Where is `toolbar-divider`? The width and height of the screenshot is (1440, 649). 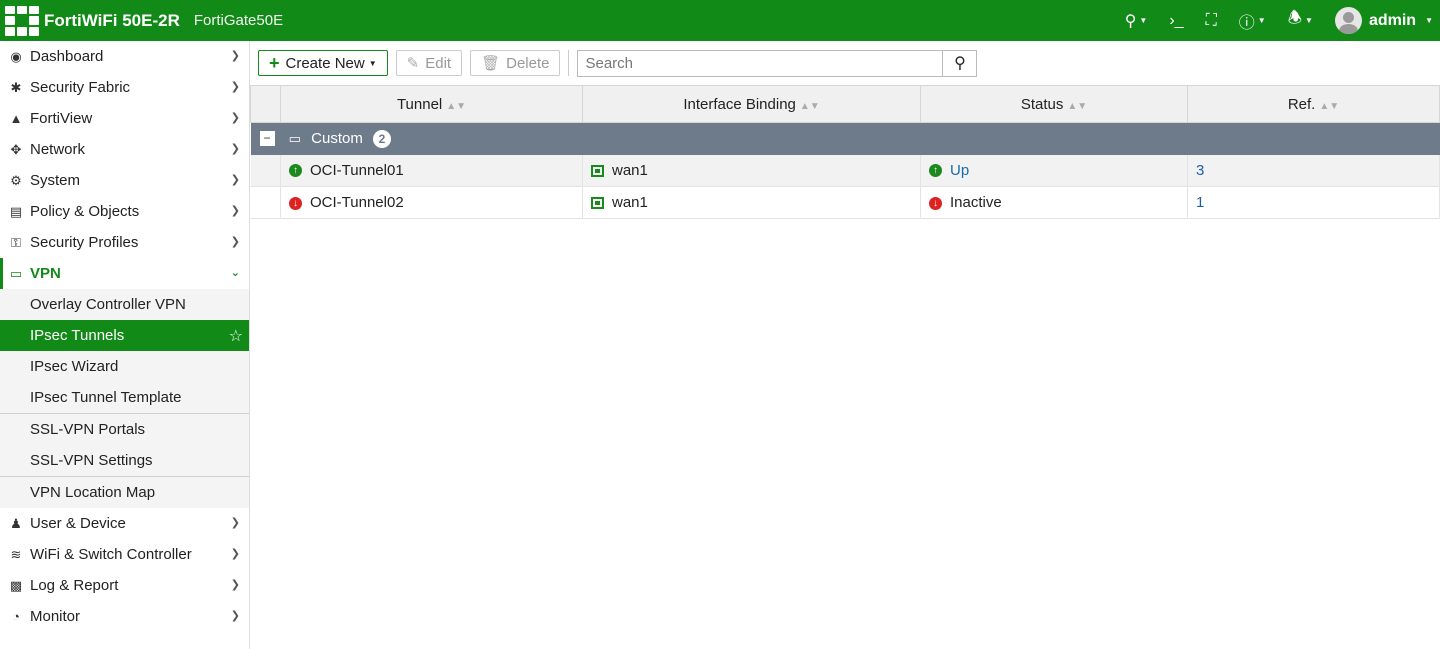 toolbar-divider is located at coordinates (569, 63).